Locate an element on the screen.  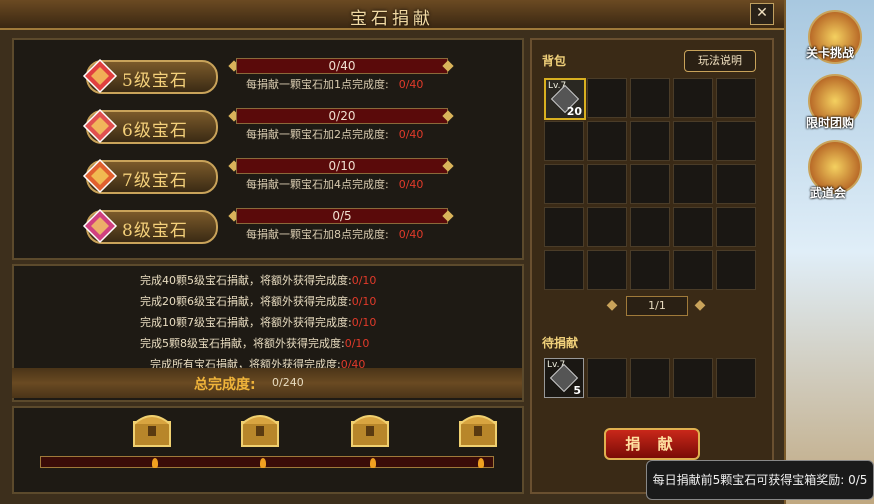
gem-progress-bar: 0/20 is located at coordinates (342, 116).